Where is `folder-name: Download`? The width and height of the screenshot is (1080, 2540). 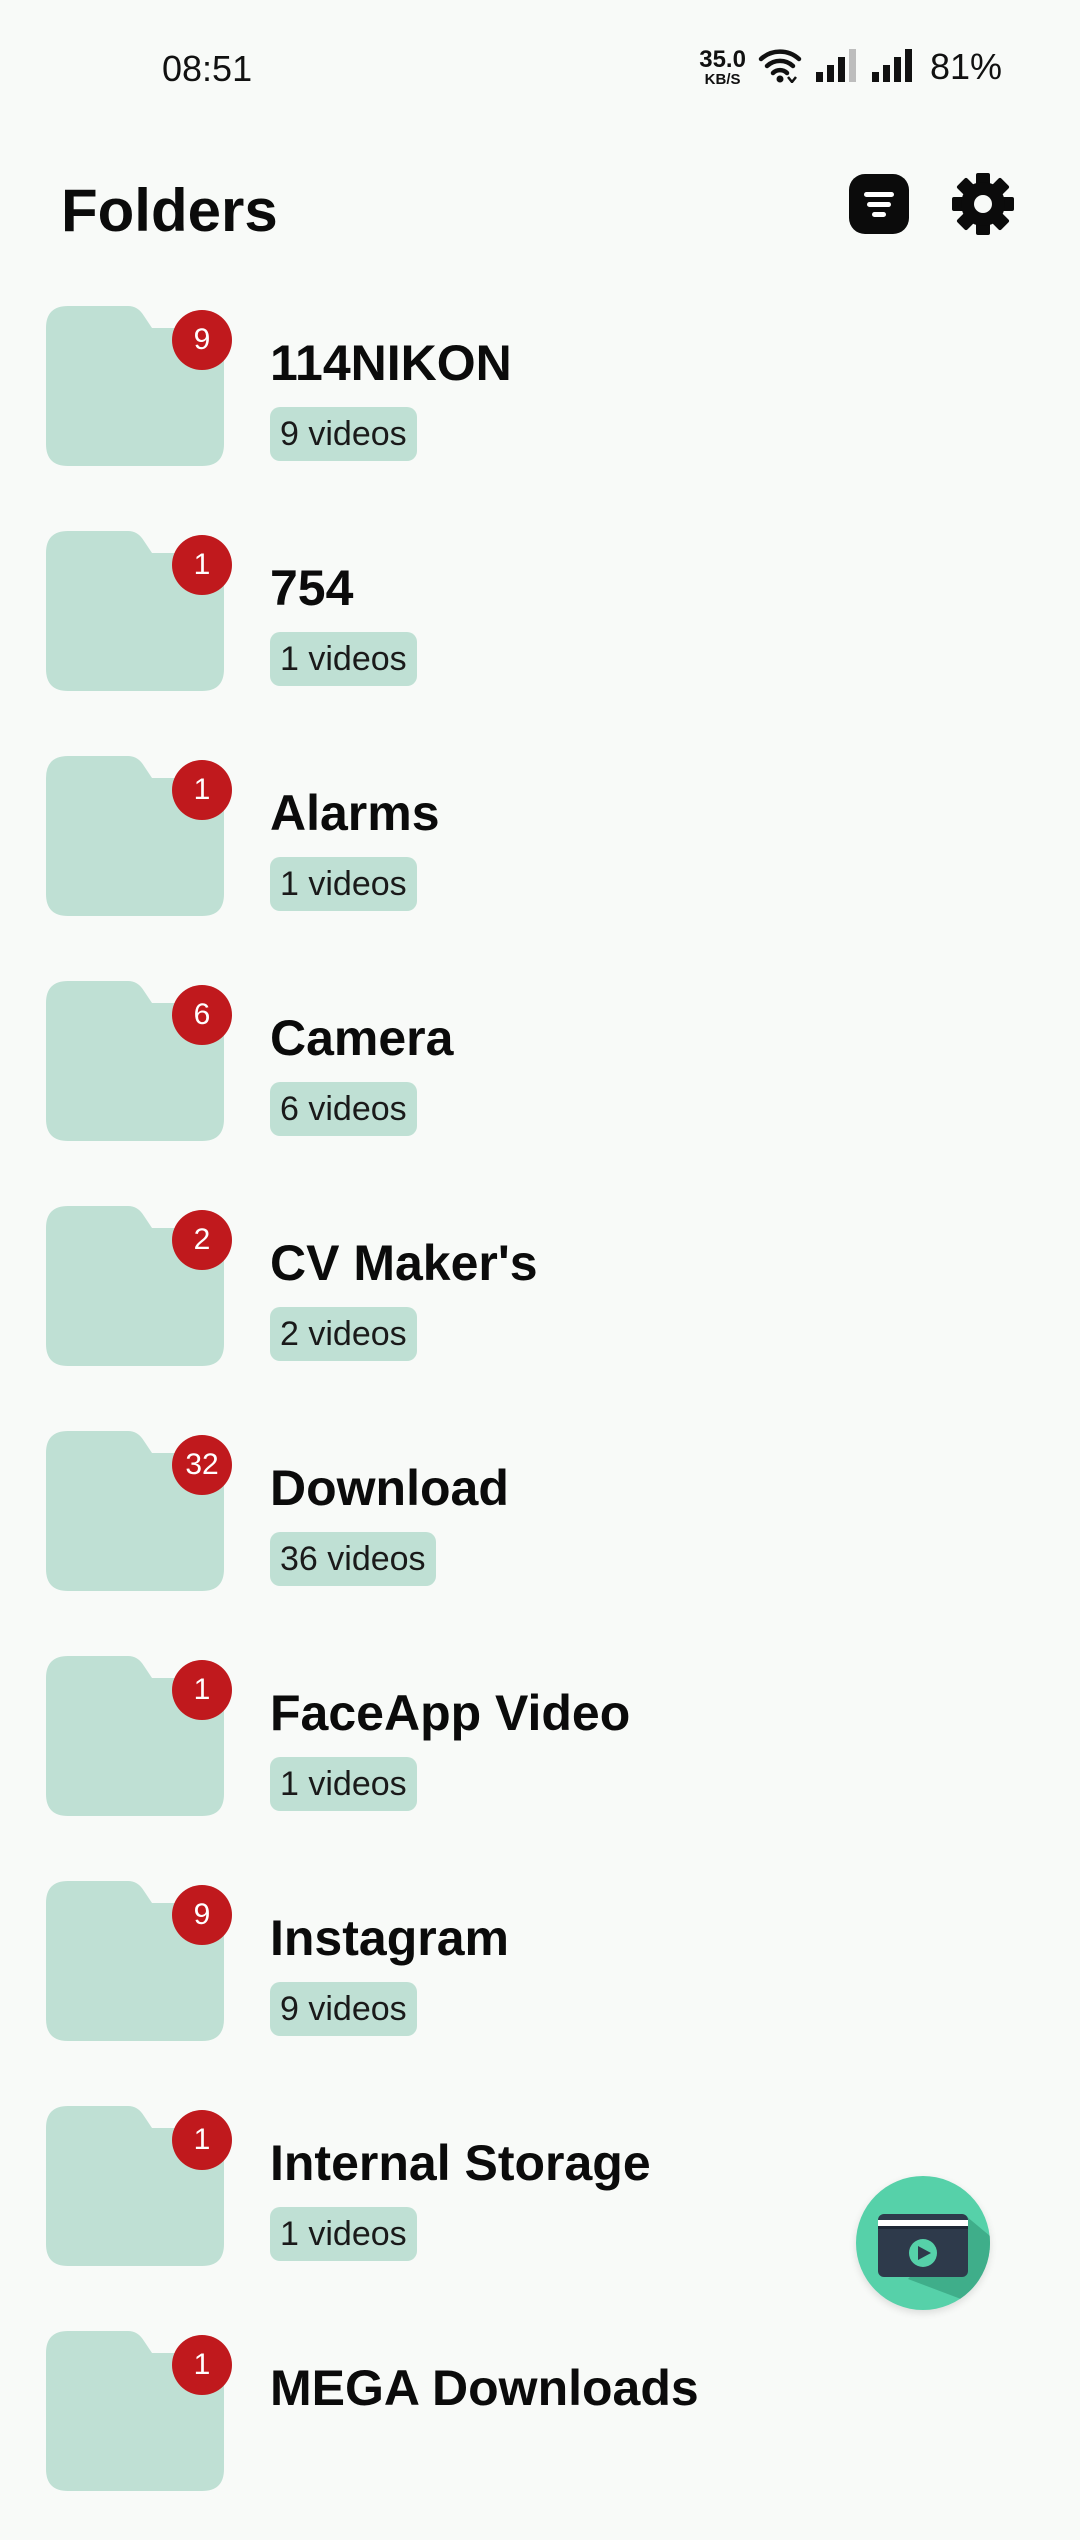 folder-name: Download is located at coordinates (389, 1488).